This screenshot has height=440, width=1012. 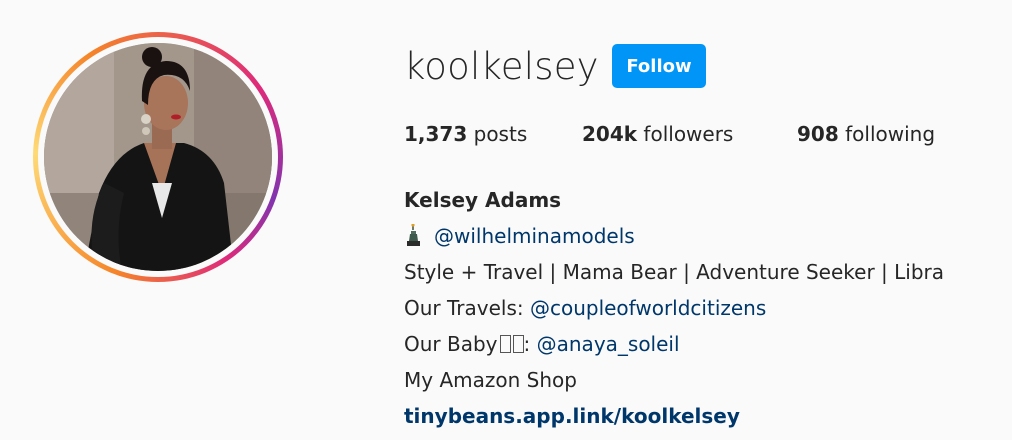 What do you see at coordinates (659, 66) in the screenshot?
I see `follow-button: Follow` at bounding box center [659, 66].